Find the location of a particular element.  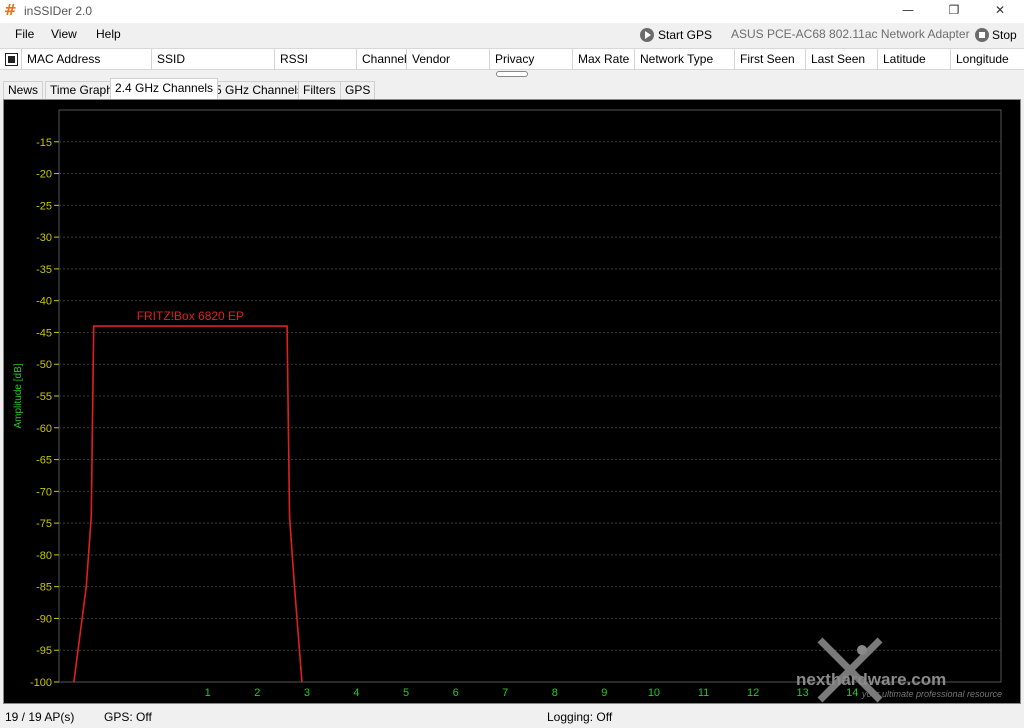

column-vendor: Vendor is located at coordinates (448, 59).